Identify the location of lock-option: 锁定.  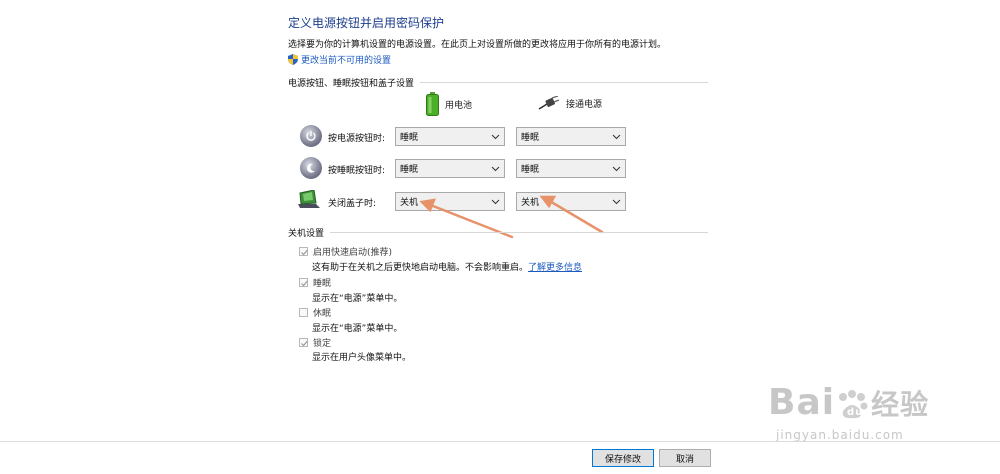
(315, 342).